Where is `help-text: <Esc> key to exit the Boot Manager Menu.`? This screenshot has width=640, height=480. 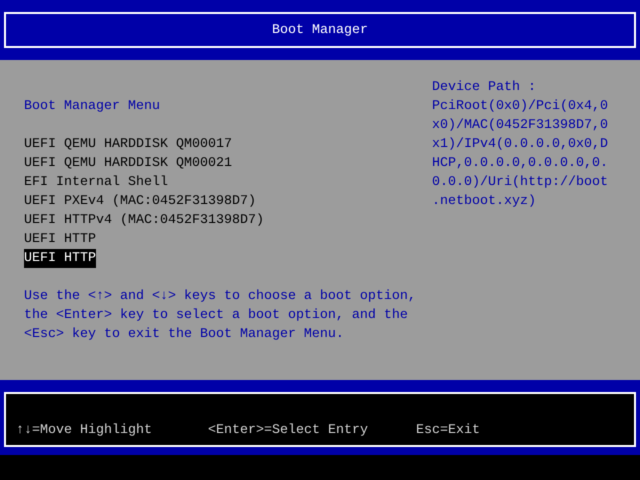
help-text: <Esc> key to exit the Boot Manager Menu. is located at coordinates (184, 335).